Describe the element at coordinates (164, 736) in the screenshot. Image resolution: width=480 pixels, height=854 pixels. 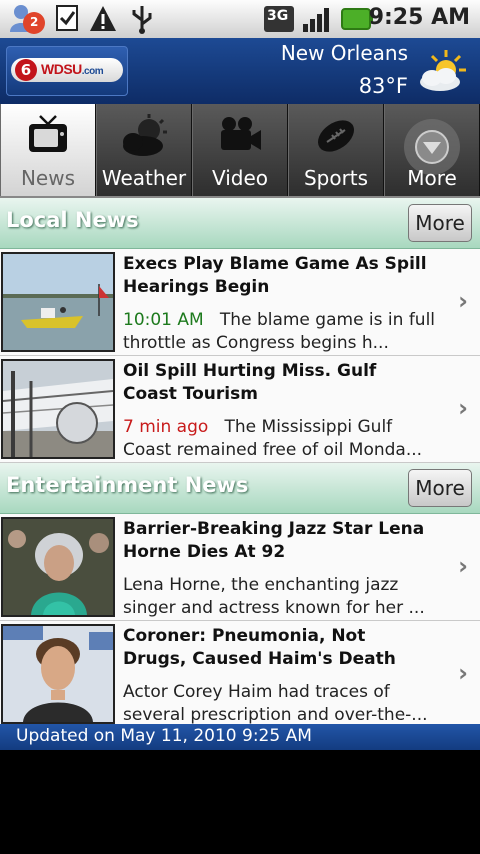
I see `updated-timestamp: Updated on May 11, 2010 9:25 AM` at that location.